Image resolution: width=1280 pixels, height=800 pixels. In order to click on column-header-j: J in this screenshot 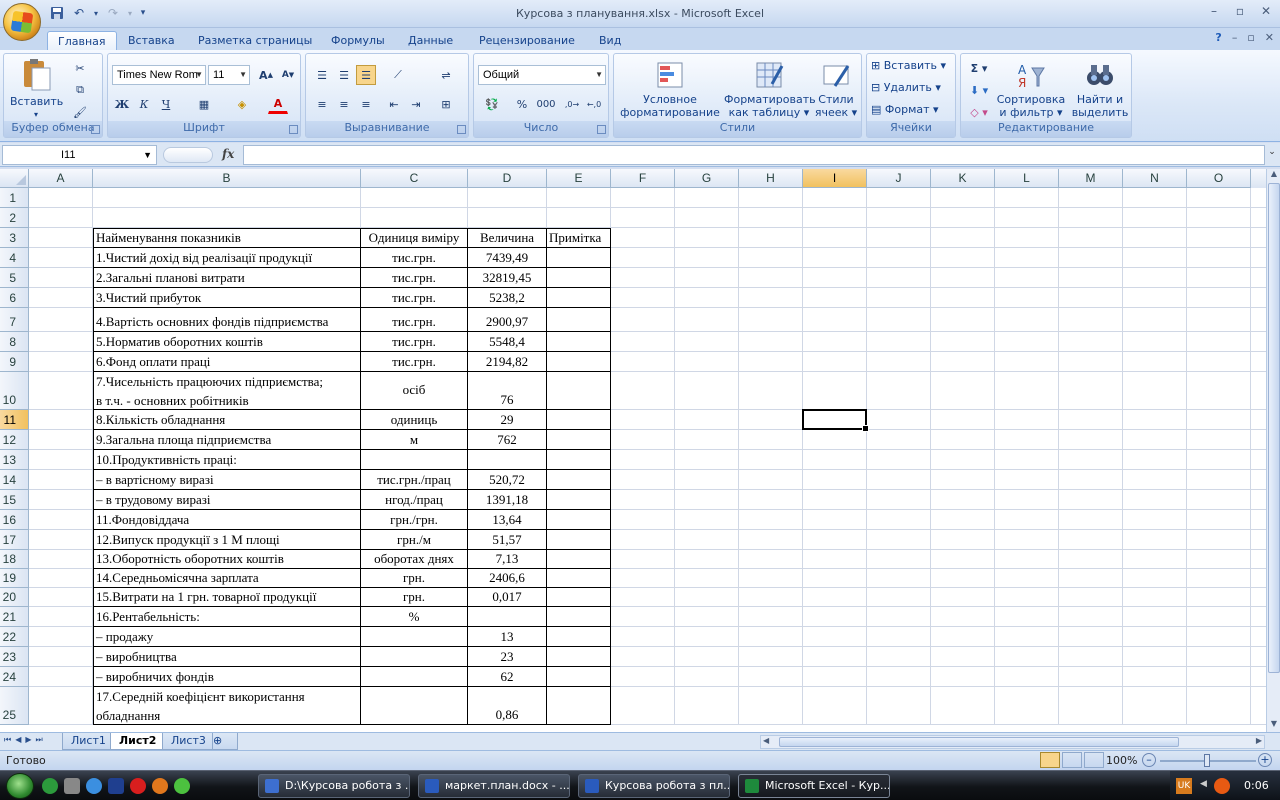, I will do `click(899, 178)`.